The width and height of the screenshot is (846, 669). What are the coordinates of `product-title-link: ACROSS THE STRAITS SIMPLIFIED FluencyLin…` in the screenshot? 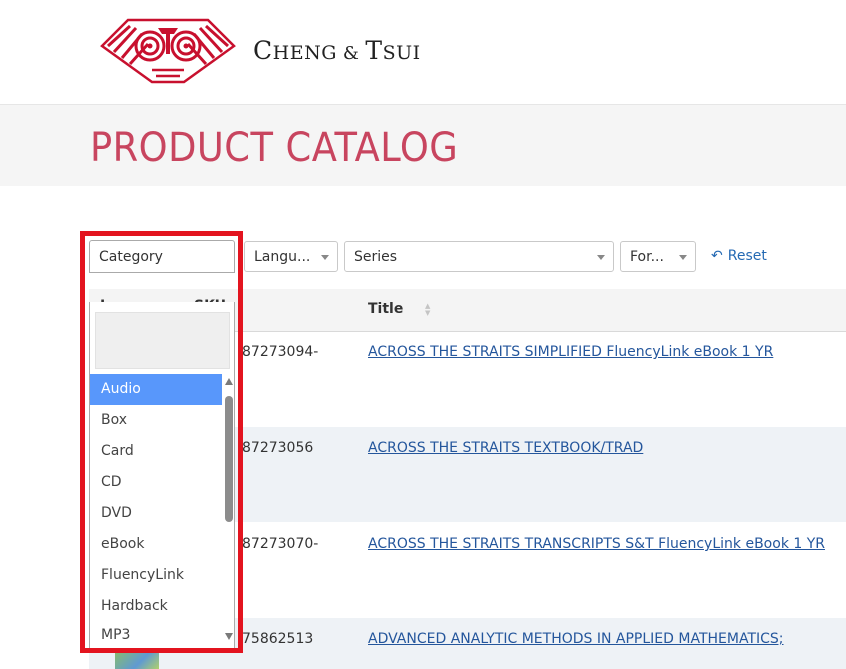 It's located at (570, 352).